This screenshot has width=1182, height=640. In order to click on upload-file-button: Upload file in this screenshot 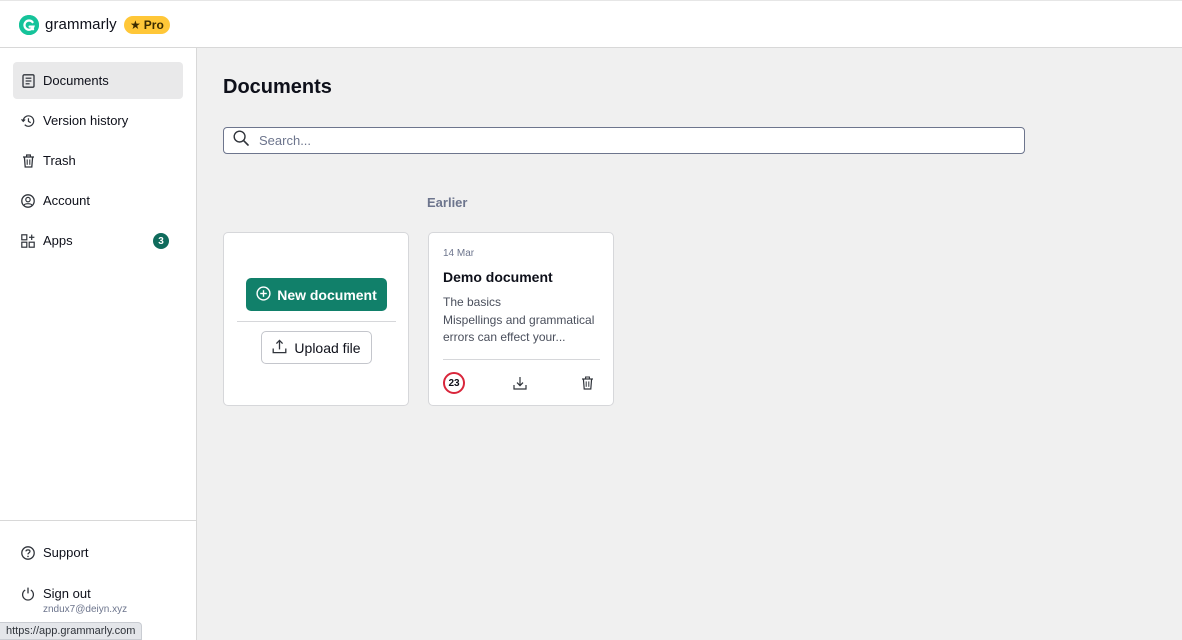, I will do `click(316, 347)`.